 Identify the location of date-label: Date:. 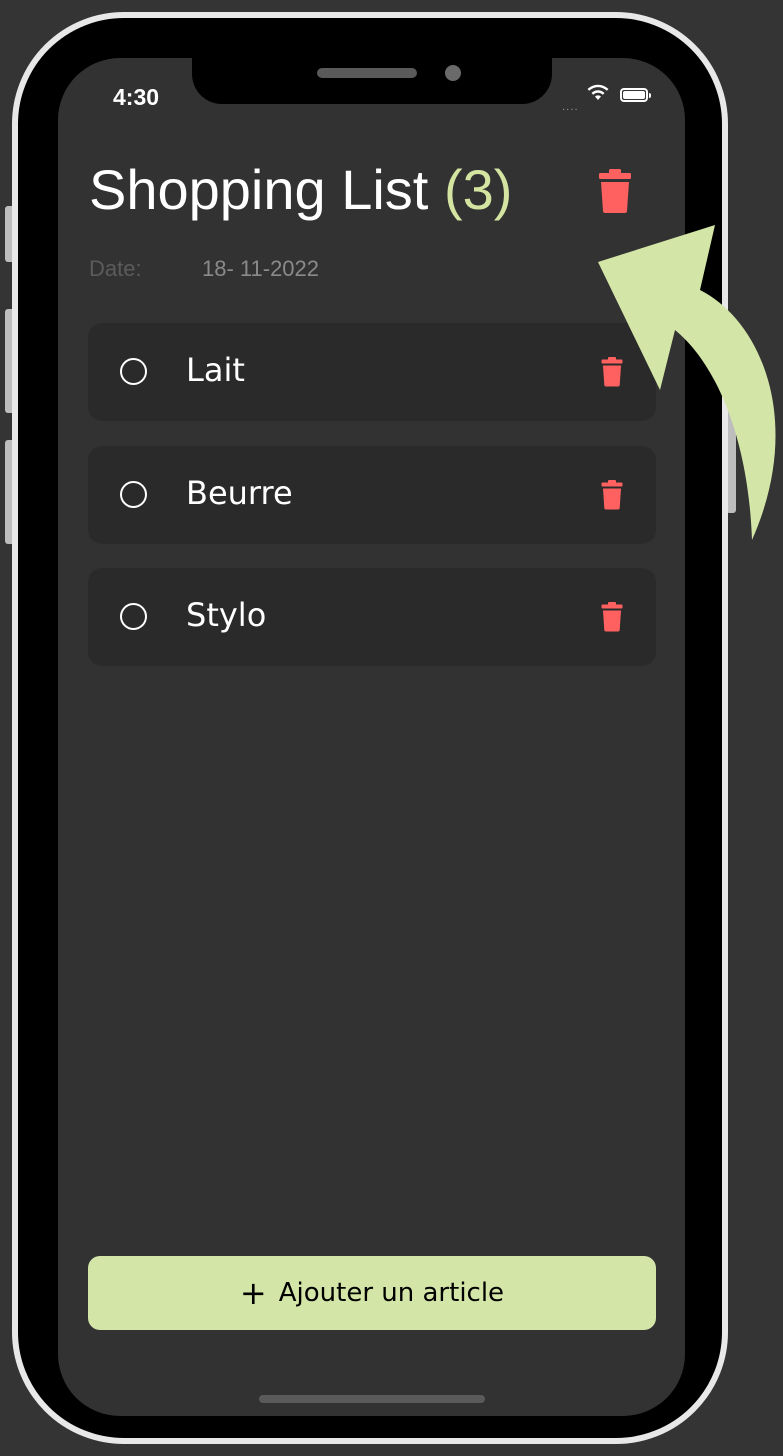
(115, 268).